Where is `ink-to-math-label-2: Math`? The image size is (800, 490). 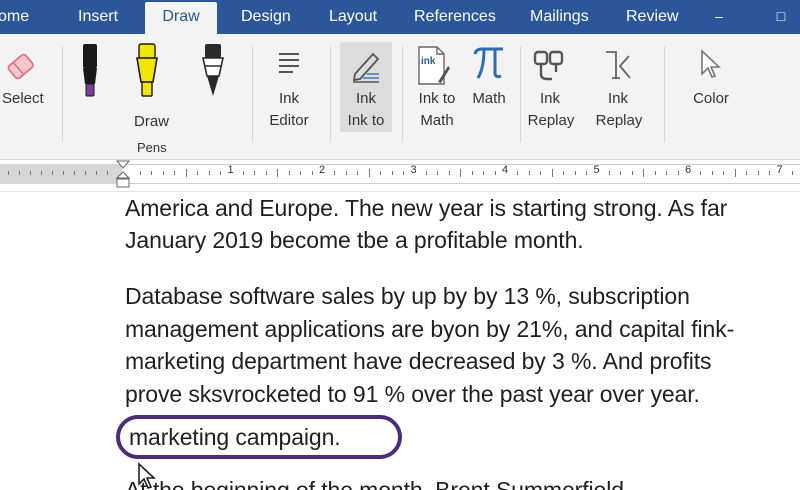
ink-to-math-label-2: Math is located at coordinates (437, 121).